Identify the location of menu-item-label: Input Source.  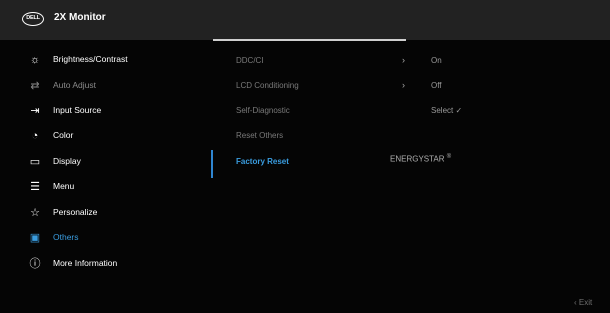
(77, 110).